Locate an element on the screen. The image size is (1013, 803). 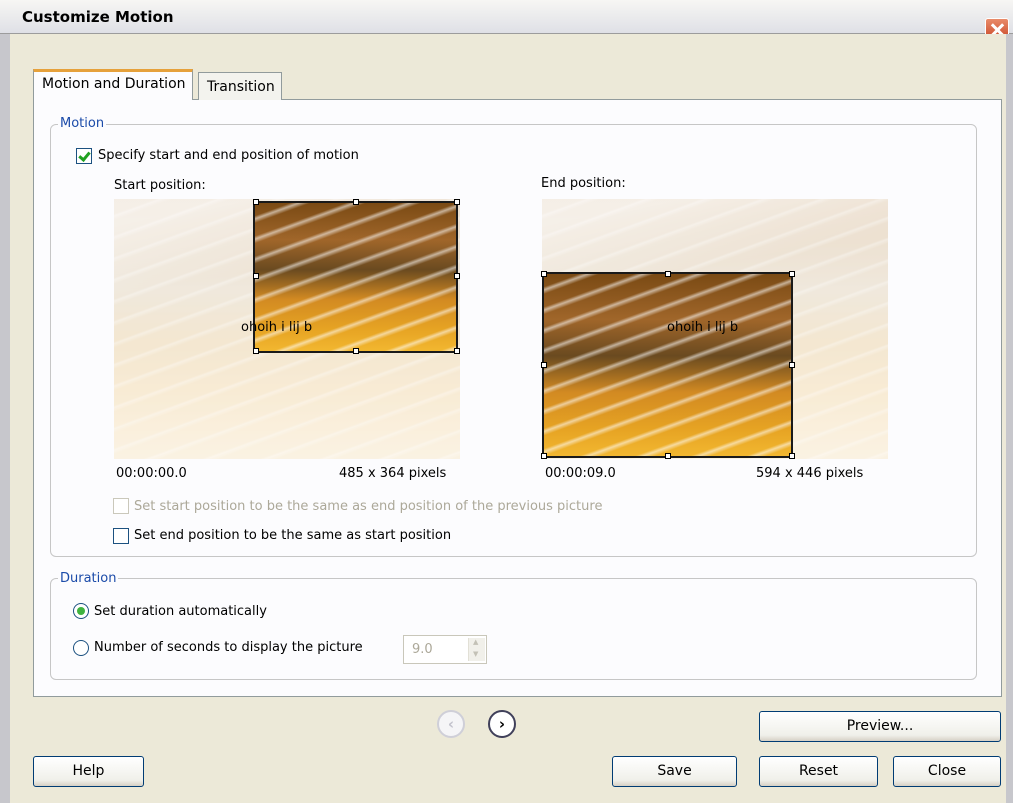
end-frame-handle-br is located at coordinates (792, 456).